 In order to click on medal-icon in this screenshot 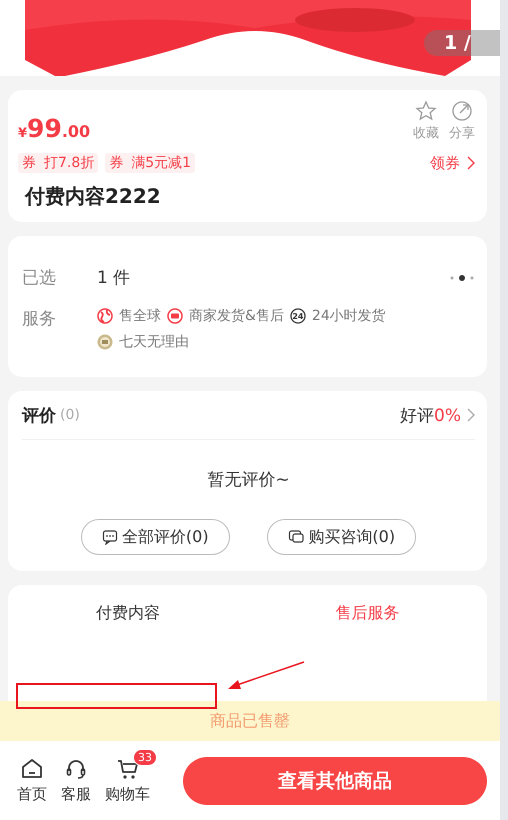, I will do `click(105, 342)`.